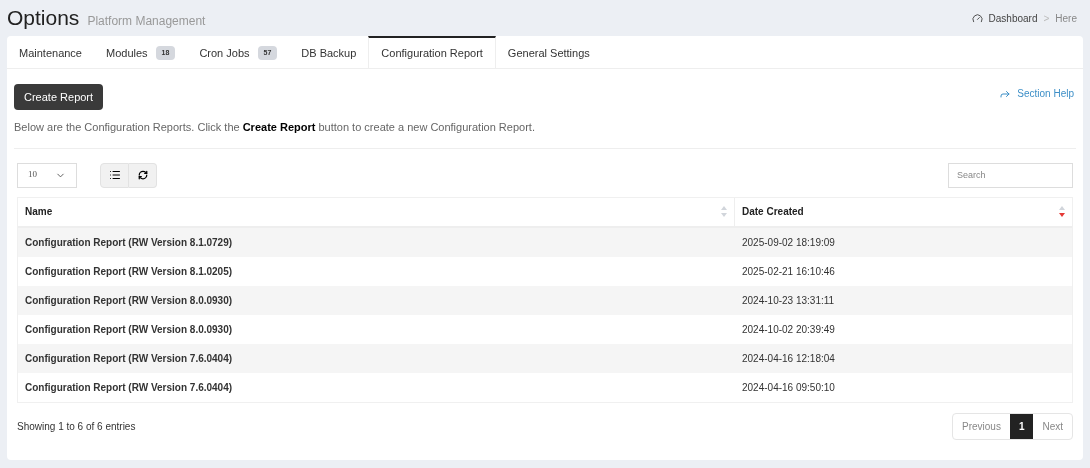 The image size is (1090, 468). What do you see at coordinates (788, 300) in the screenshot?
I see `table-cell-text: 2024-10-23 13:31:11` at bounding box center [788, 300].